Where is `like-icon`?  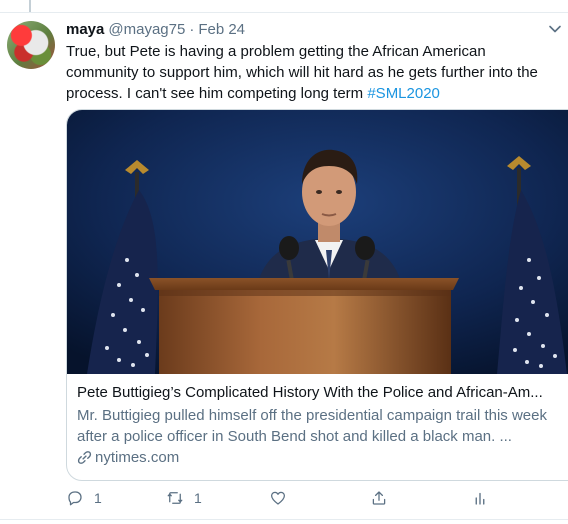
like-icon is located at coordinates (278, 498).